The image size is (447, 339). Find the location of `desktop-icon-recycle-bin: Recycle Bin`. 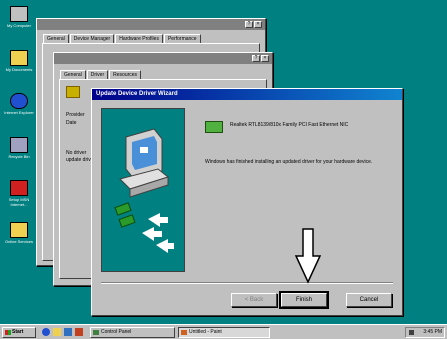

desktop-icon-recycle-bin: Recycle Bin is located at coordinates (19, 148).